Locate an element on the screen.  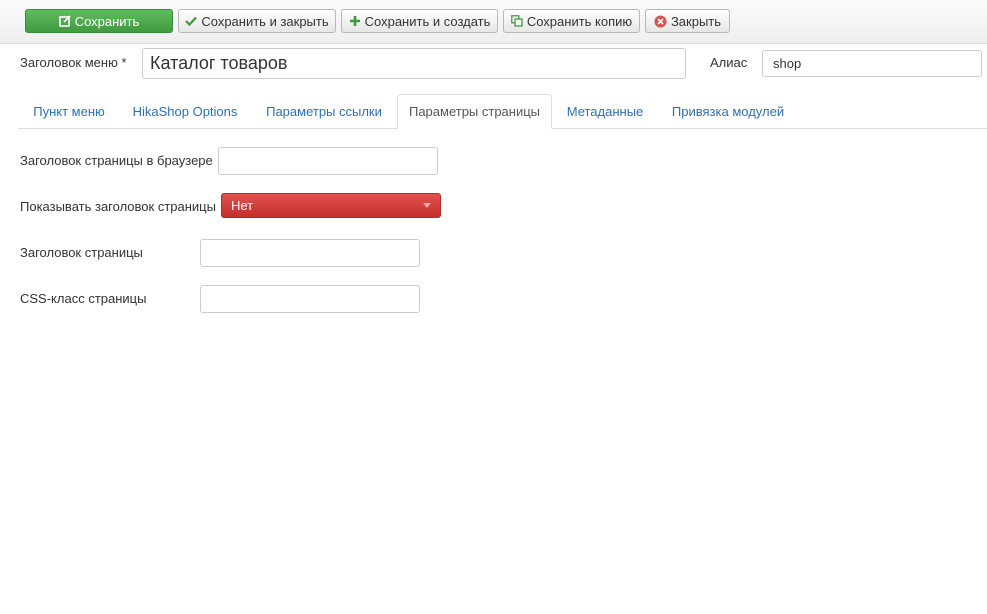
edit-icon is located at coordinates (64, 21).